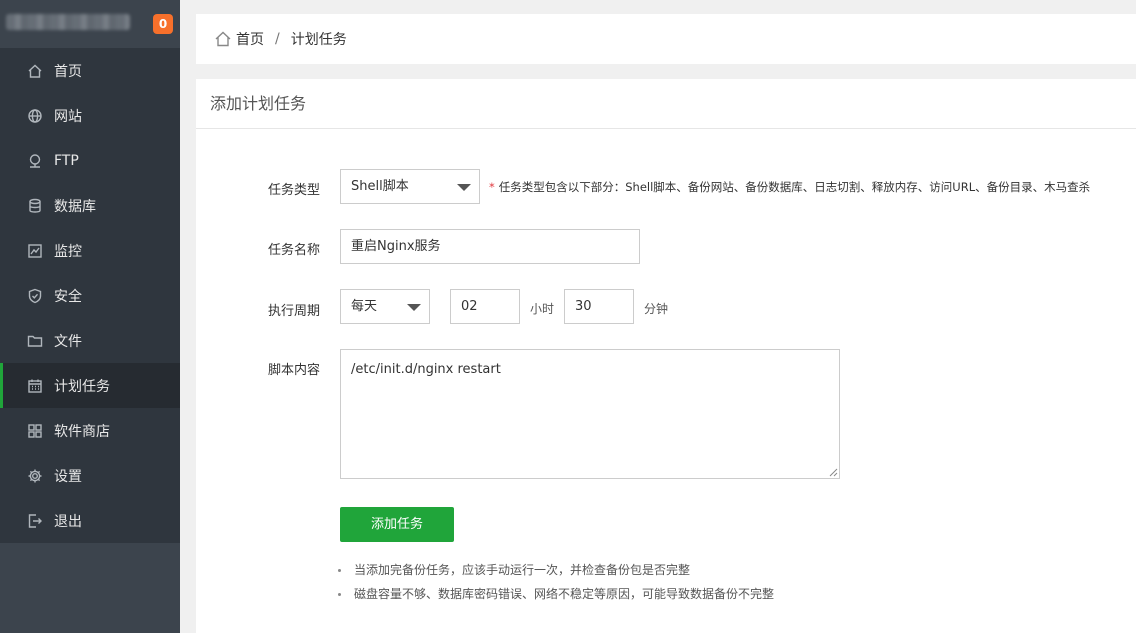 This screenshot has height=633, width=1136. I want to click on shield-icon, so click(35, 296).